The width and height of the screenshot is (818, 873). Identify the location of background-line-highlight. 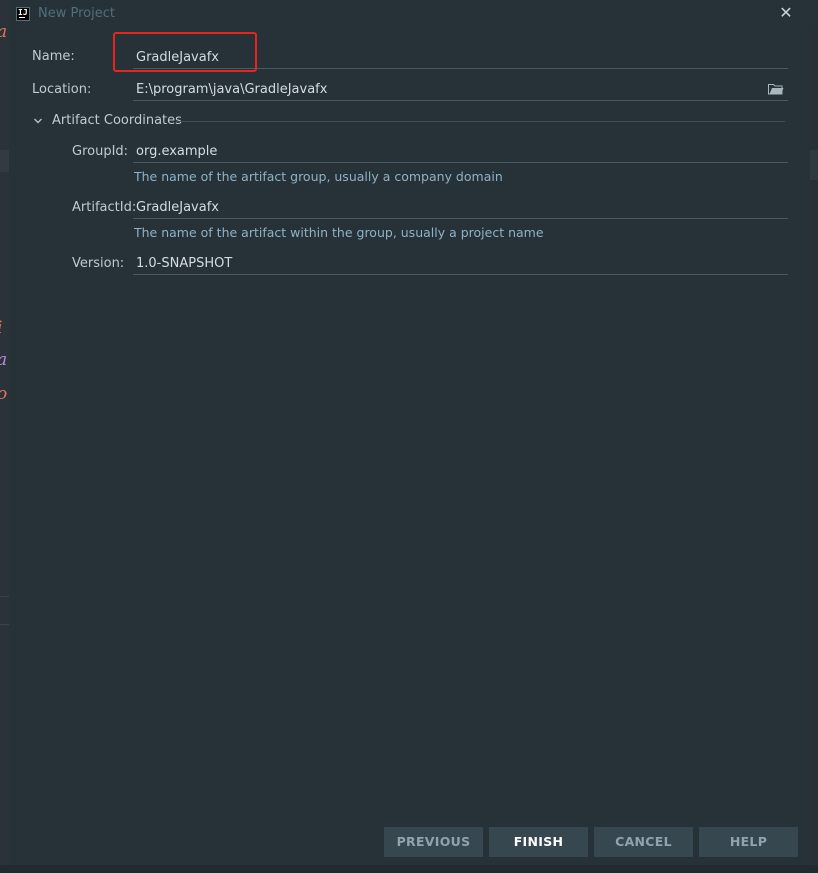
(4, 161).